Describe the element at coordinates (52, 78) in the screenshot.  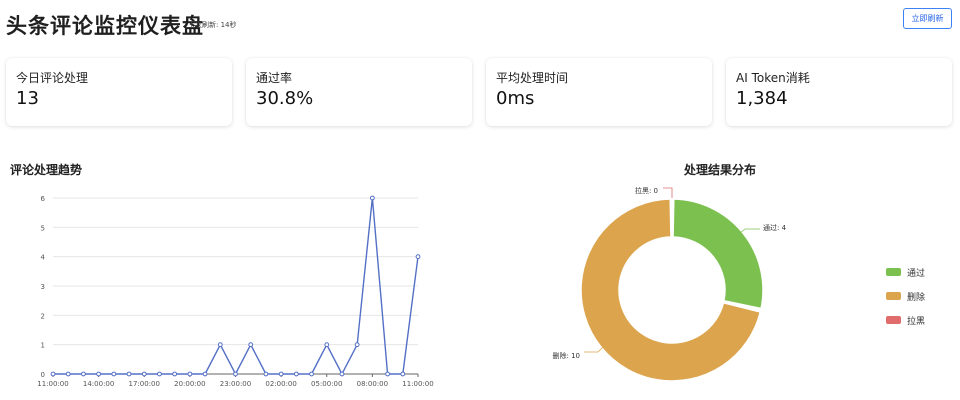
I see `stat-label: 今日评论处理` at that location.